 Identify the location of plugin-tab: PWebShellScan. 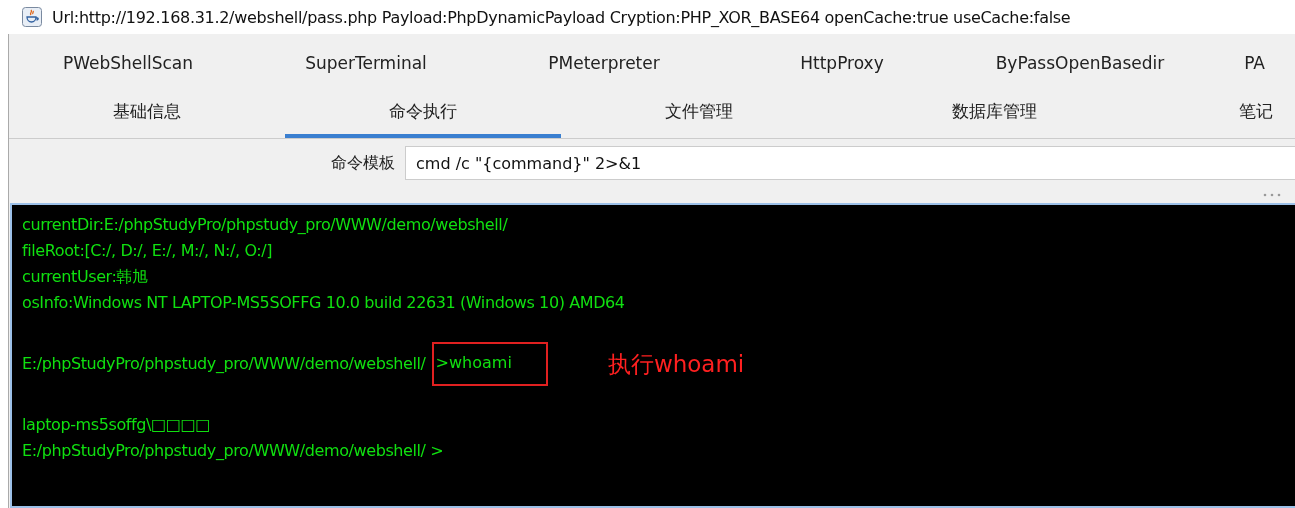
(128, 63).